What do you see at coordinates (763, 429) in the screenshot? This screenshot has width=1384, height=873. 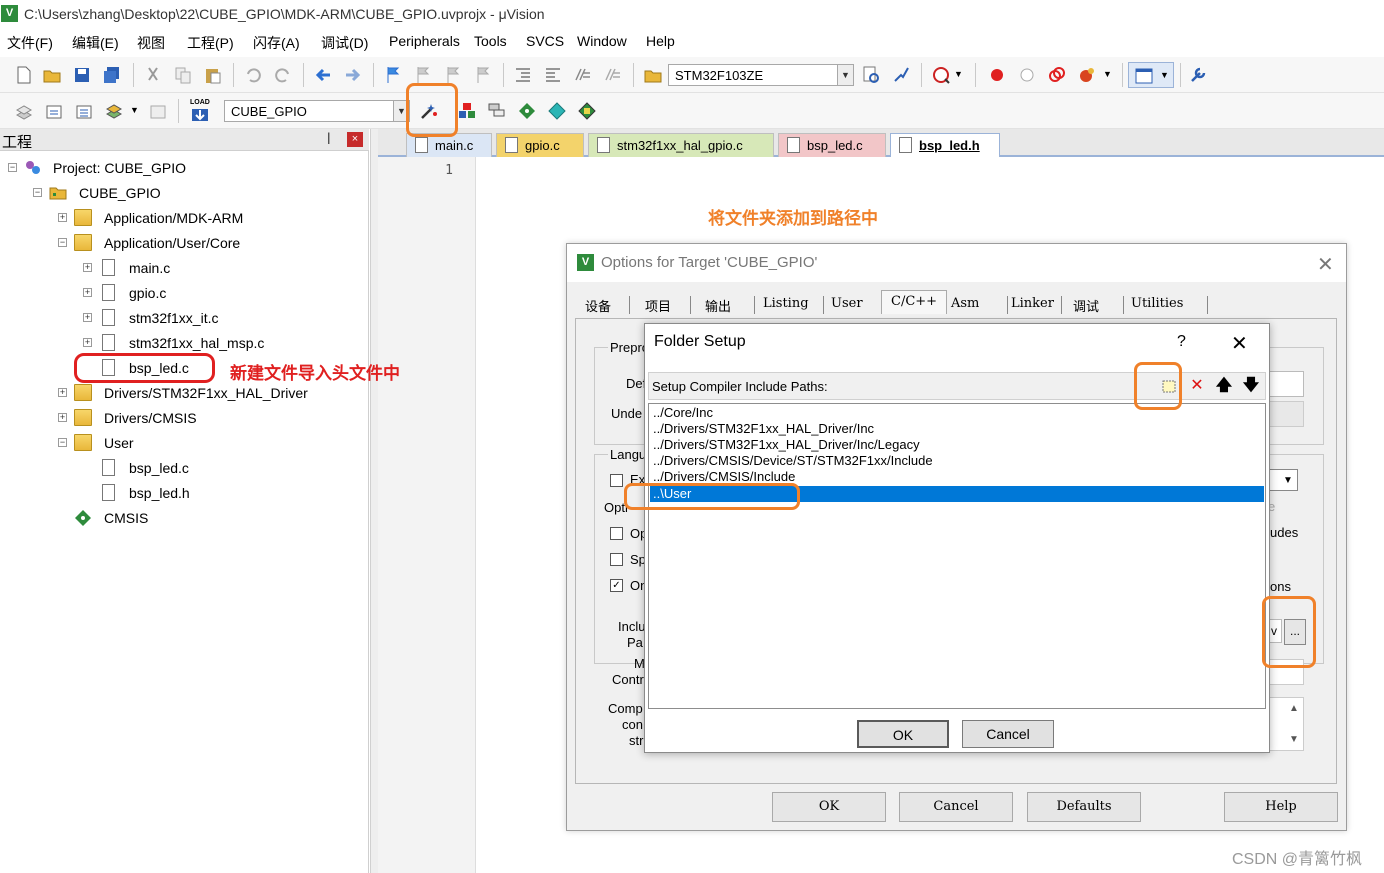 I see `list-item: ../Drivers/STM32F1xx_HAL_Driver/Inc` at bounding box center [763, 429].